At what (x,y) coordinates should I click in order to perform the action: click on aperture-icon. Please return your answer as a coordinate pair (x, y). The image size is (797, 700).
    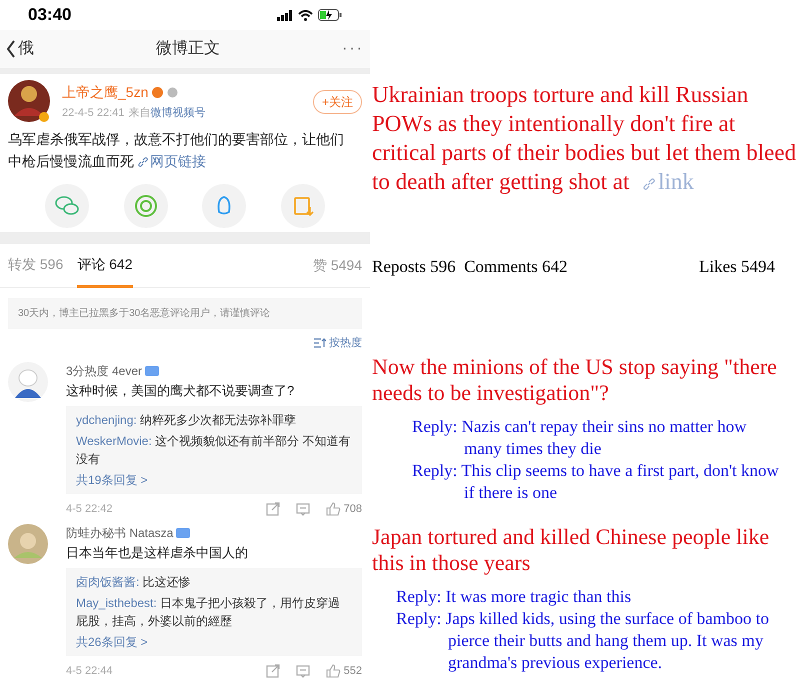
    Looking at the image, I should click on (145, 206).